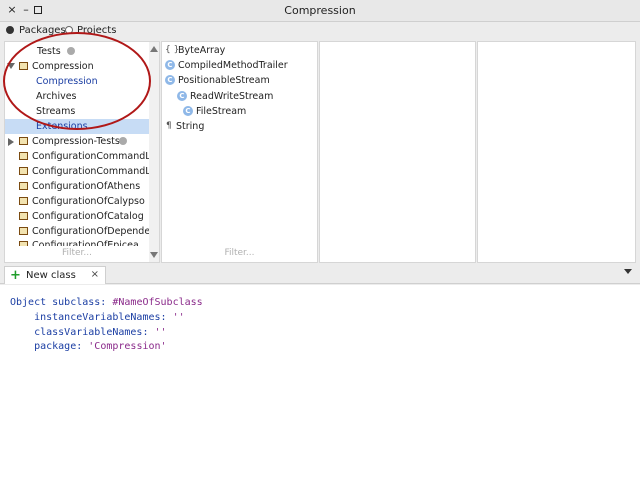  I want to click on window-title: Compression, so click(320, 10).